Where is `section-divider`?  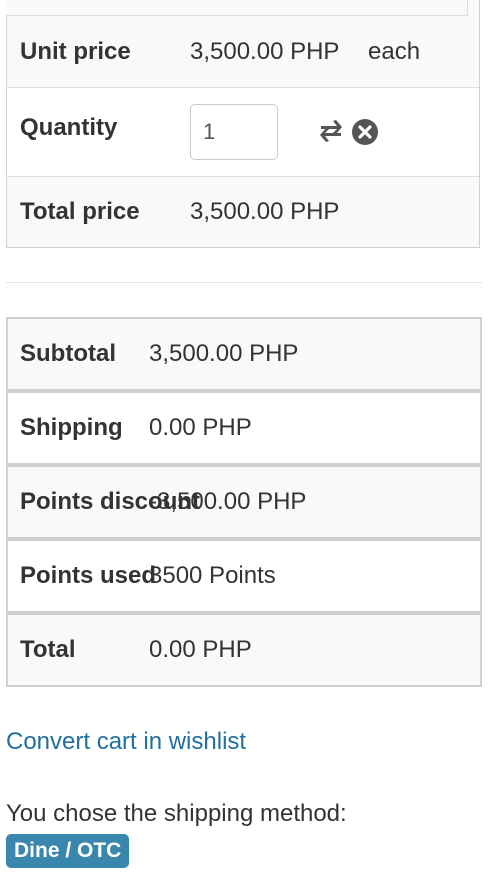
section-divider is located at coordinates (244, 282).